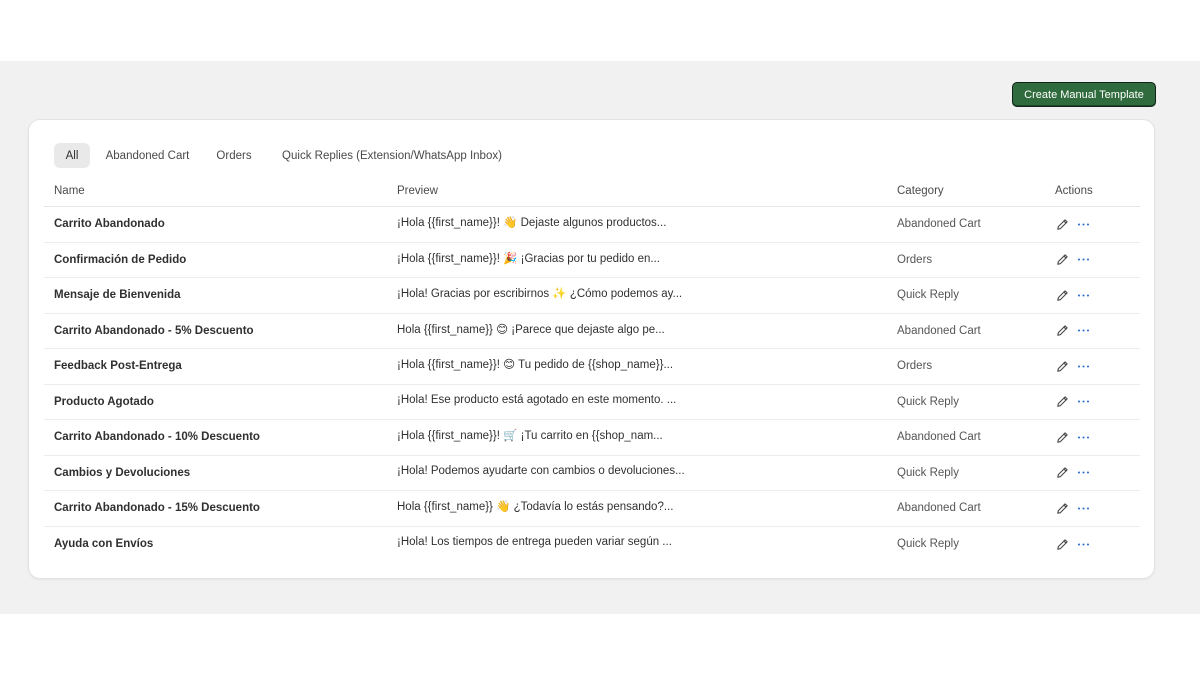  I want to click on template-name: Confirmación de Pedido, so click(120, 259).